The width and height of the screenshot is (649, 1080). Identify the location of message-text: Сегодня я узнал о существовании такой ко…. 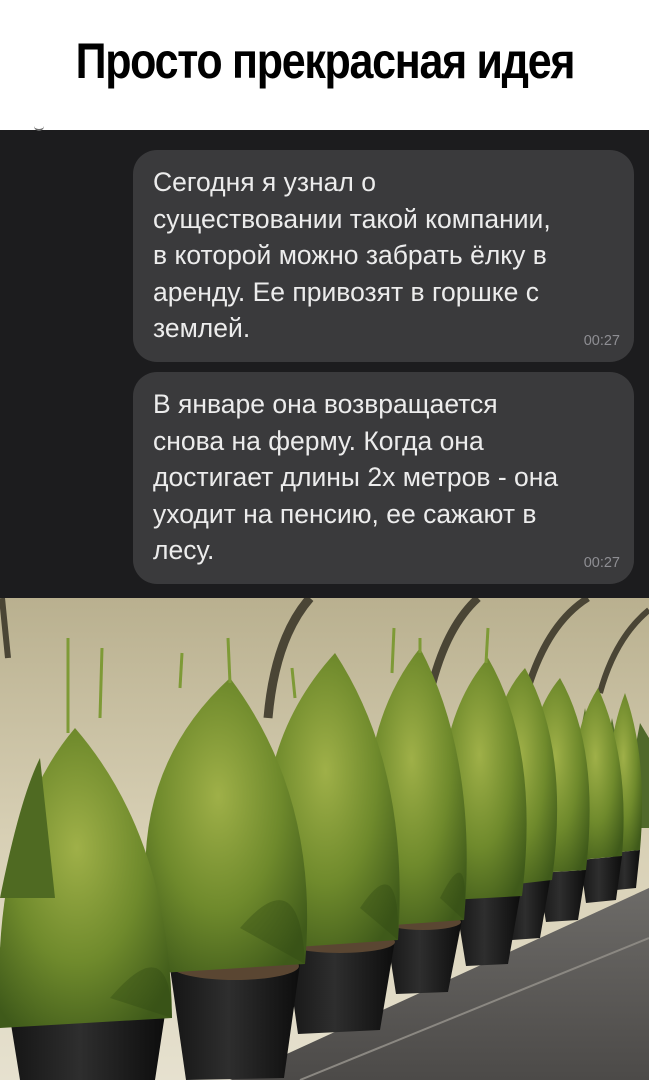
(352, 255).